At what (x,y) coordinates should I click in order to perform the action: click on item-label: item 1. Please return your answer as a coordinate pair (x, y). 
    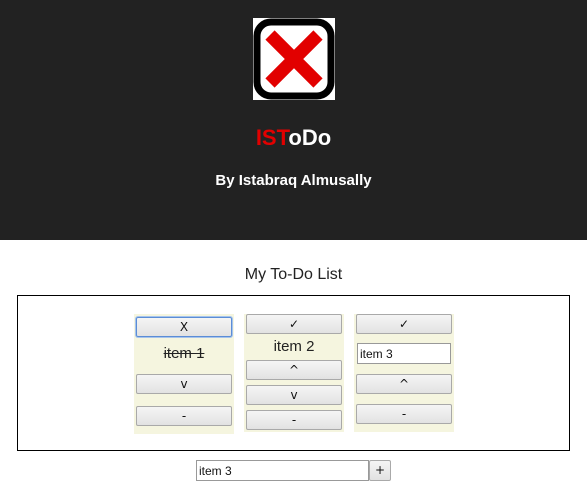
    Looking at the image, I should click on (184, 353).